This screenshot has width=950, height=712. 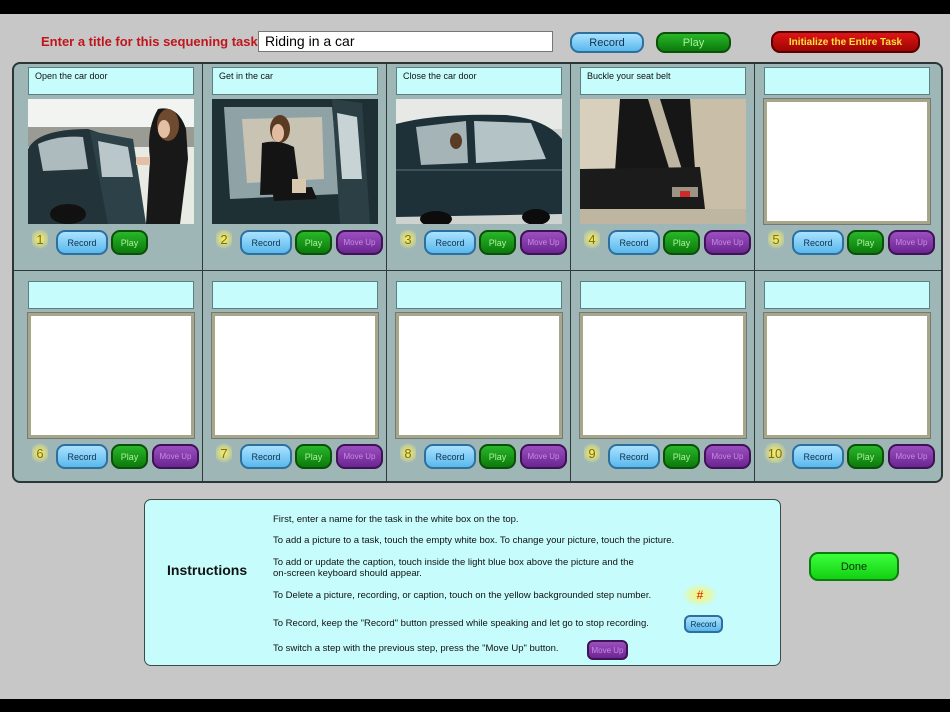 I want to click on step-cell: Close the car door 3 Record Play Move Up, so click(x=476, y=167).